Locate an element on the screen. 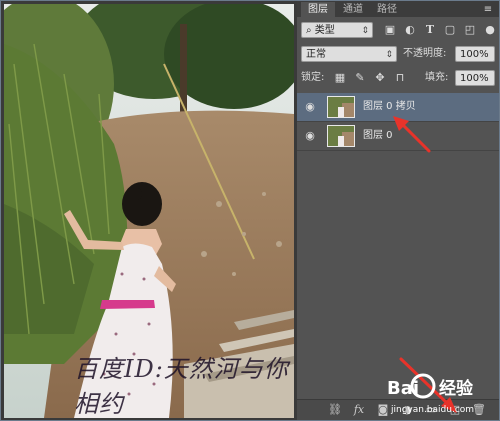  svg-text: jingyan.baidu.com is located at coordinates (432, 410).